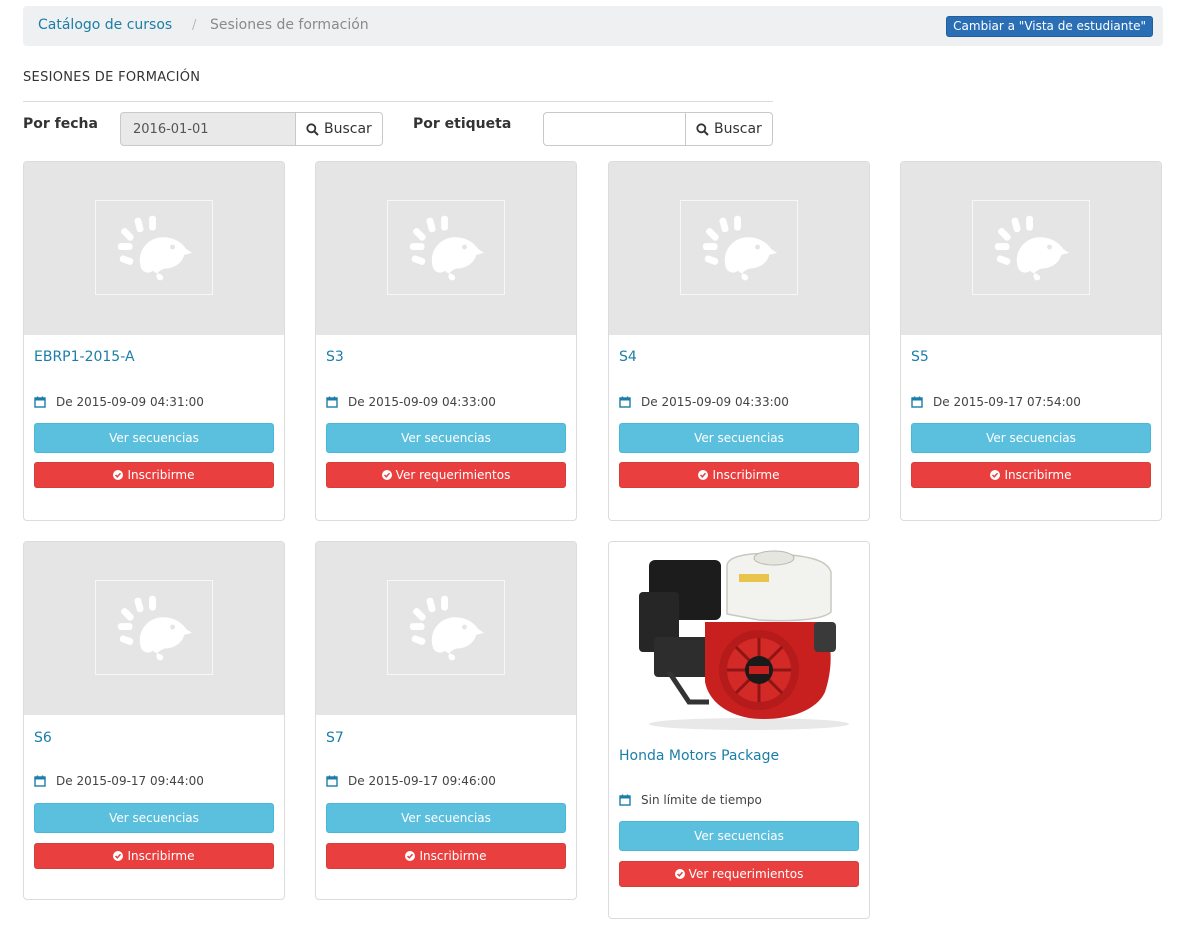 The height and width of the screenshot is (927, 1178). What do you see at coordinates (701, 800) in the screenshot?
I see `session-date-text: Sin límite de tiempo` at bounding box center [701, 800].